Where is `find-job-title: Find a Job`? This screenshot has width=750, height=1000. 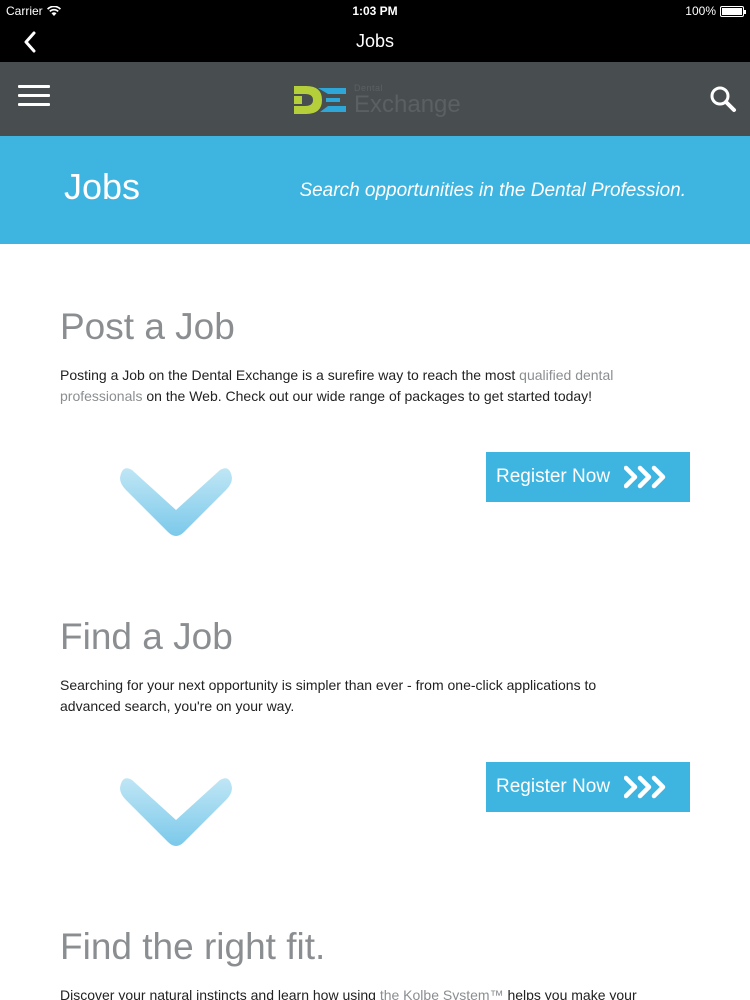
find-job-title: Find a Job is located at coordinates (146, 636).